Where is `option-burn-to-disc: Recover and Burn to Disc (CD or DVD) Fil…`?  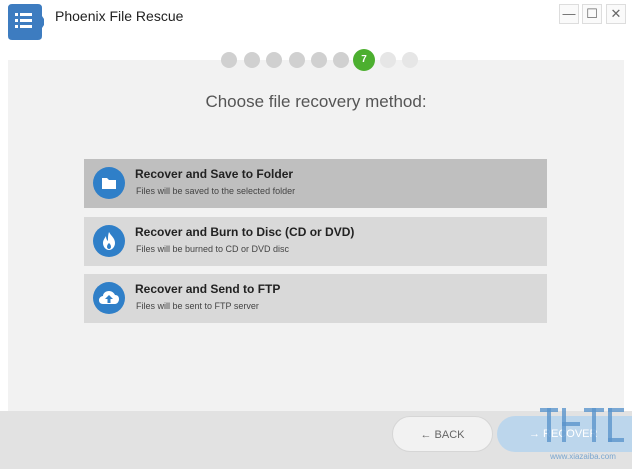
option-burn-to-disc: Recover and Burn to Disc (CD or DVD) Fil… is located at coordinates (315, 241).